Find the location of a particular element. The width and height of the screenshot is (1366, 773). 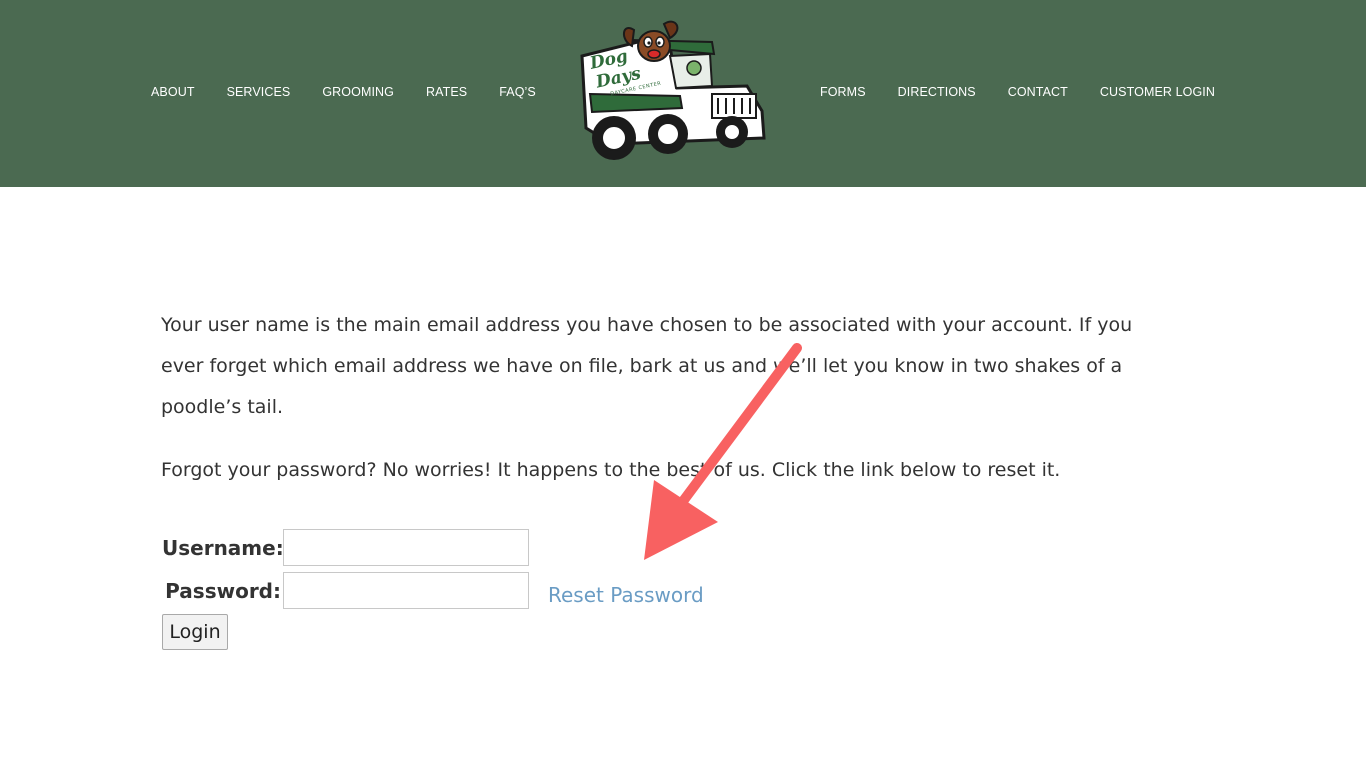

nav-item-customer-login: CUSTOMER LOGIN is located at coordinates (1157, 92).